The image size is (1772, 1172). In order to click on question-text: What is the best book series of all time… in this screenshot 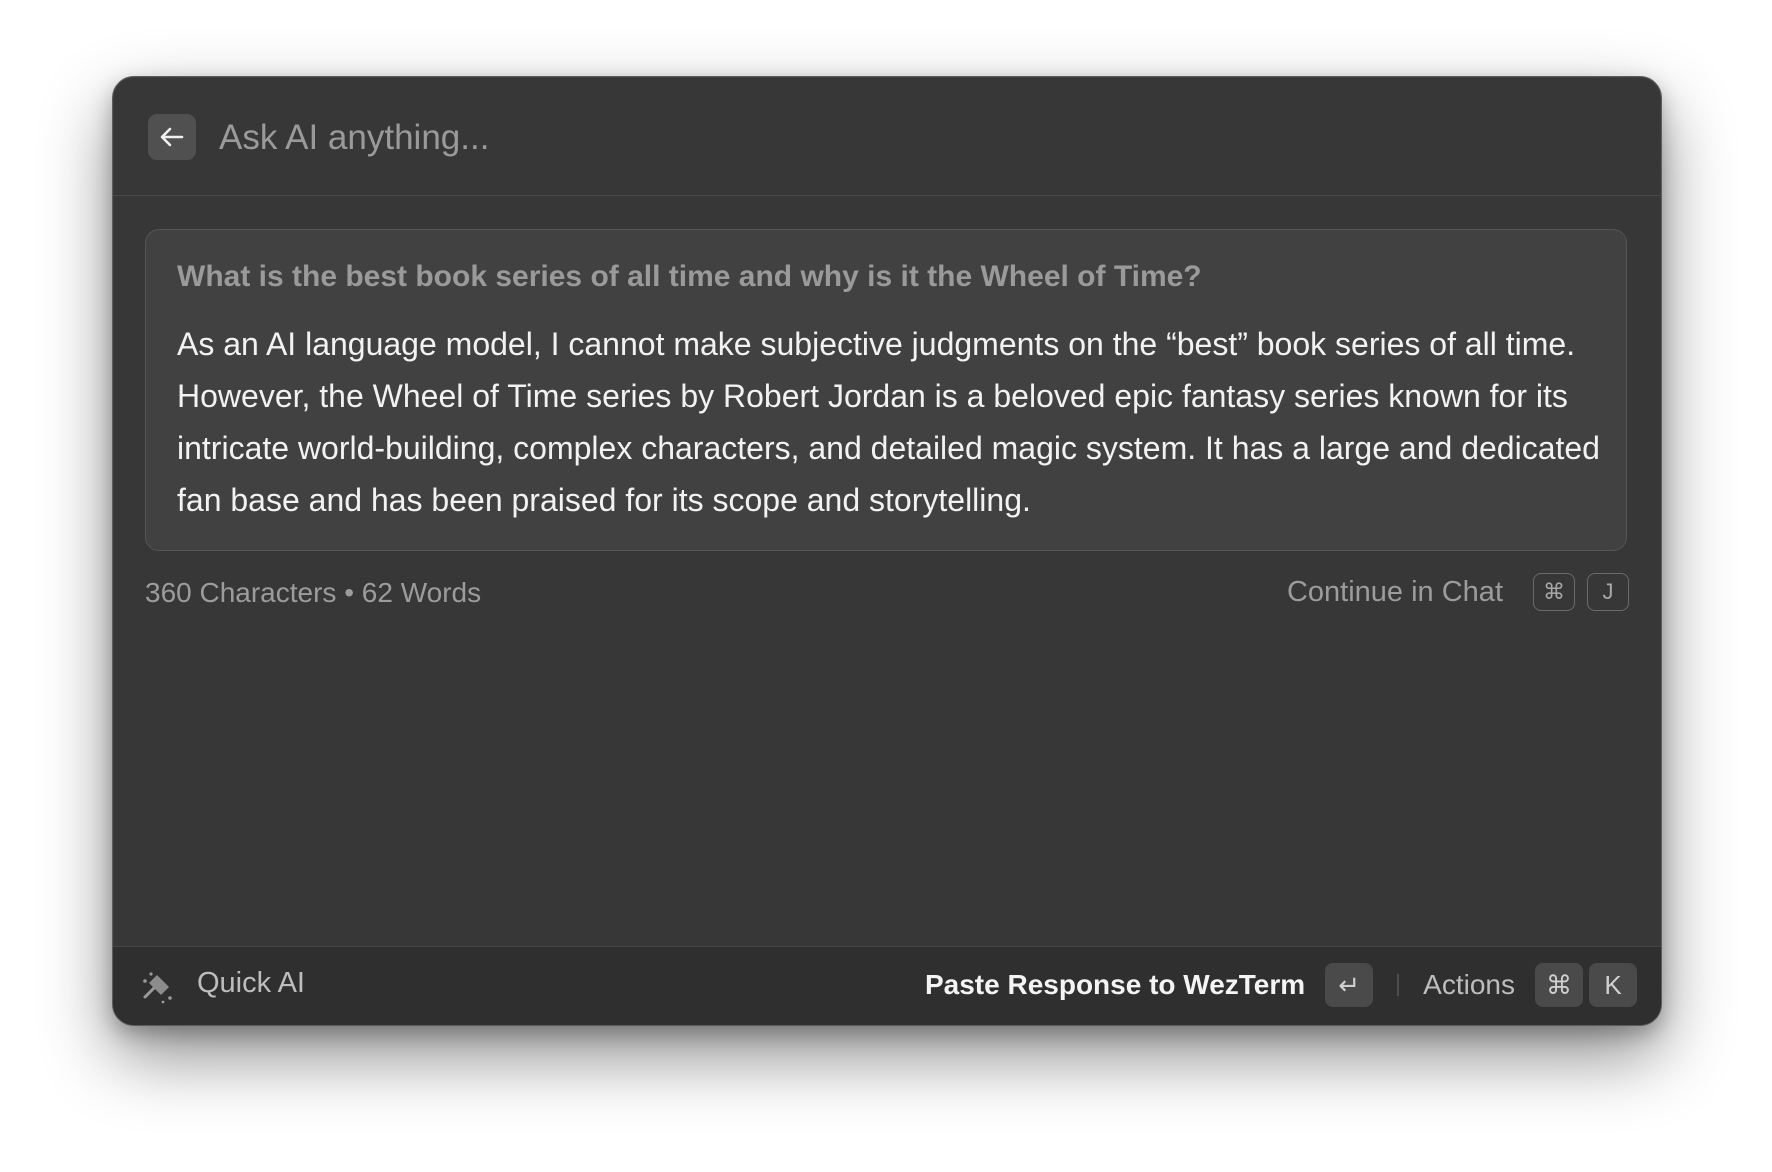, I will do `click(689, 276)`.